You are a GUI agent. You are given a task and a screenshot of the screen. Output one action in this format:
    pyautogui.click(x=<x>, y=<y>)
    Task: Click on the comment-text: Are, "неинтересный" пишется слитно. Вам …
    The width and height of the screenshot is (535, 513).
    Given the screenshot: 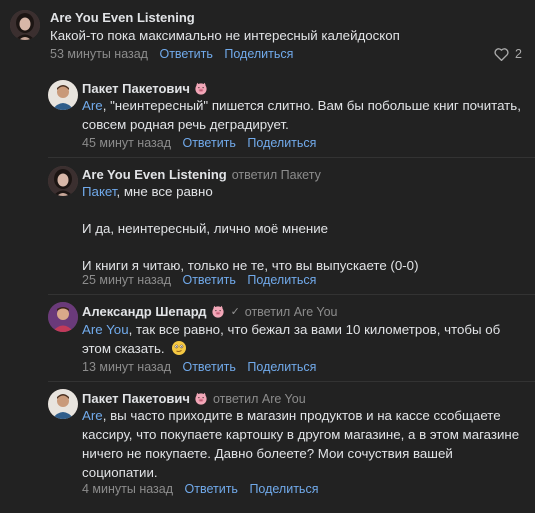 What is the action you would take?
    pyautogui.click(x=302, y=115)
    